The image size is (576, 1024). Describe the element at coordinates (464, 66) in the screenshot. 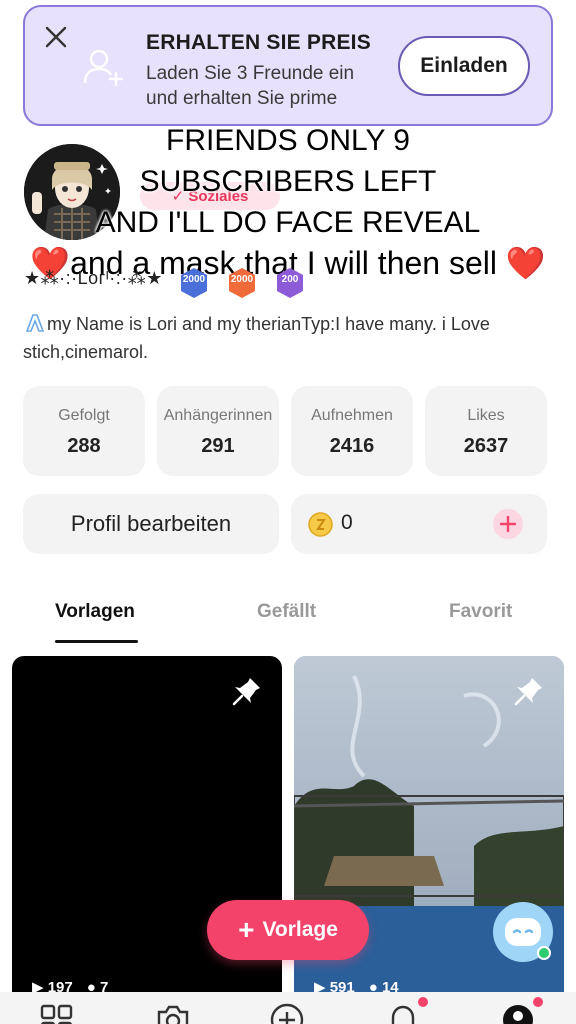

I see `invite-button: Einladen` at that location.